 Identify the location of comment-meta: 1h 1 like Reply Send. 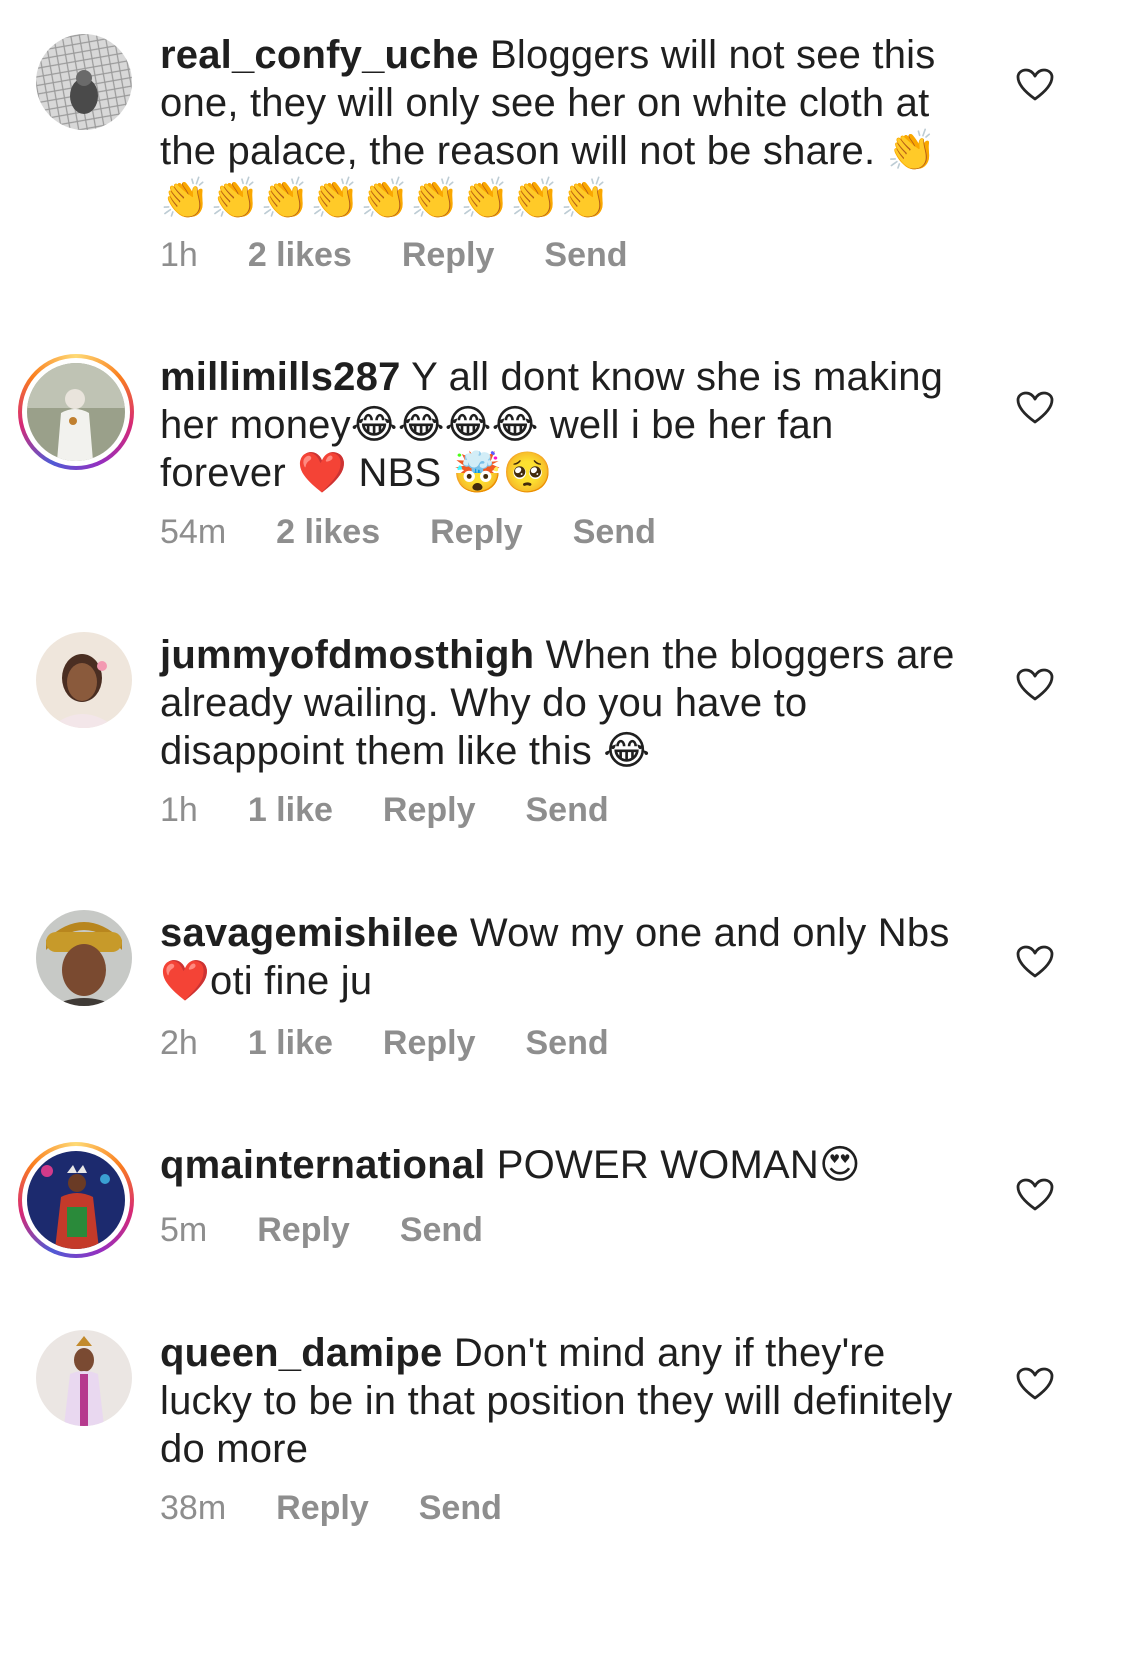
(384, 810).